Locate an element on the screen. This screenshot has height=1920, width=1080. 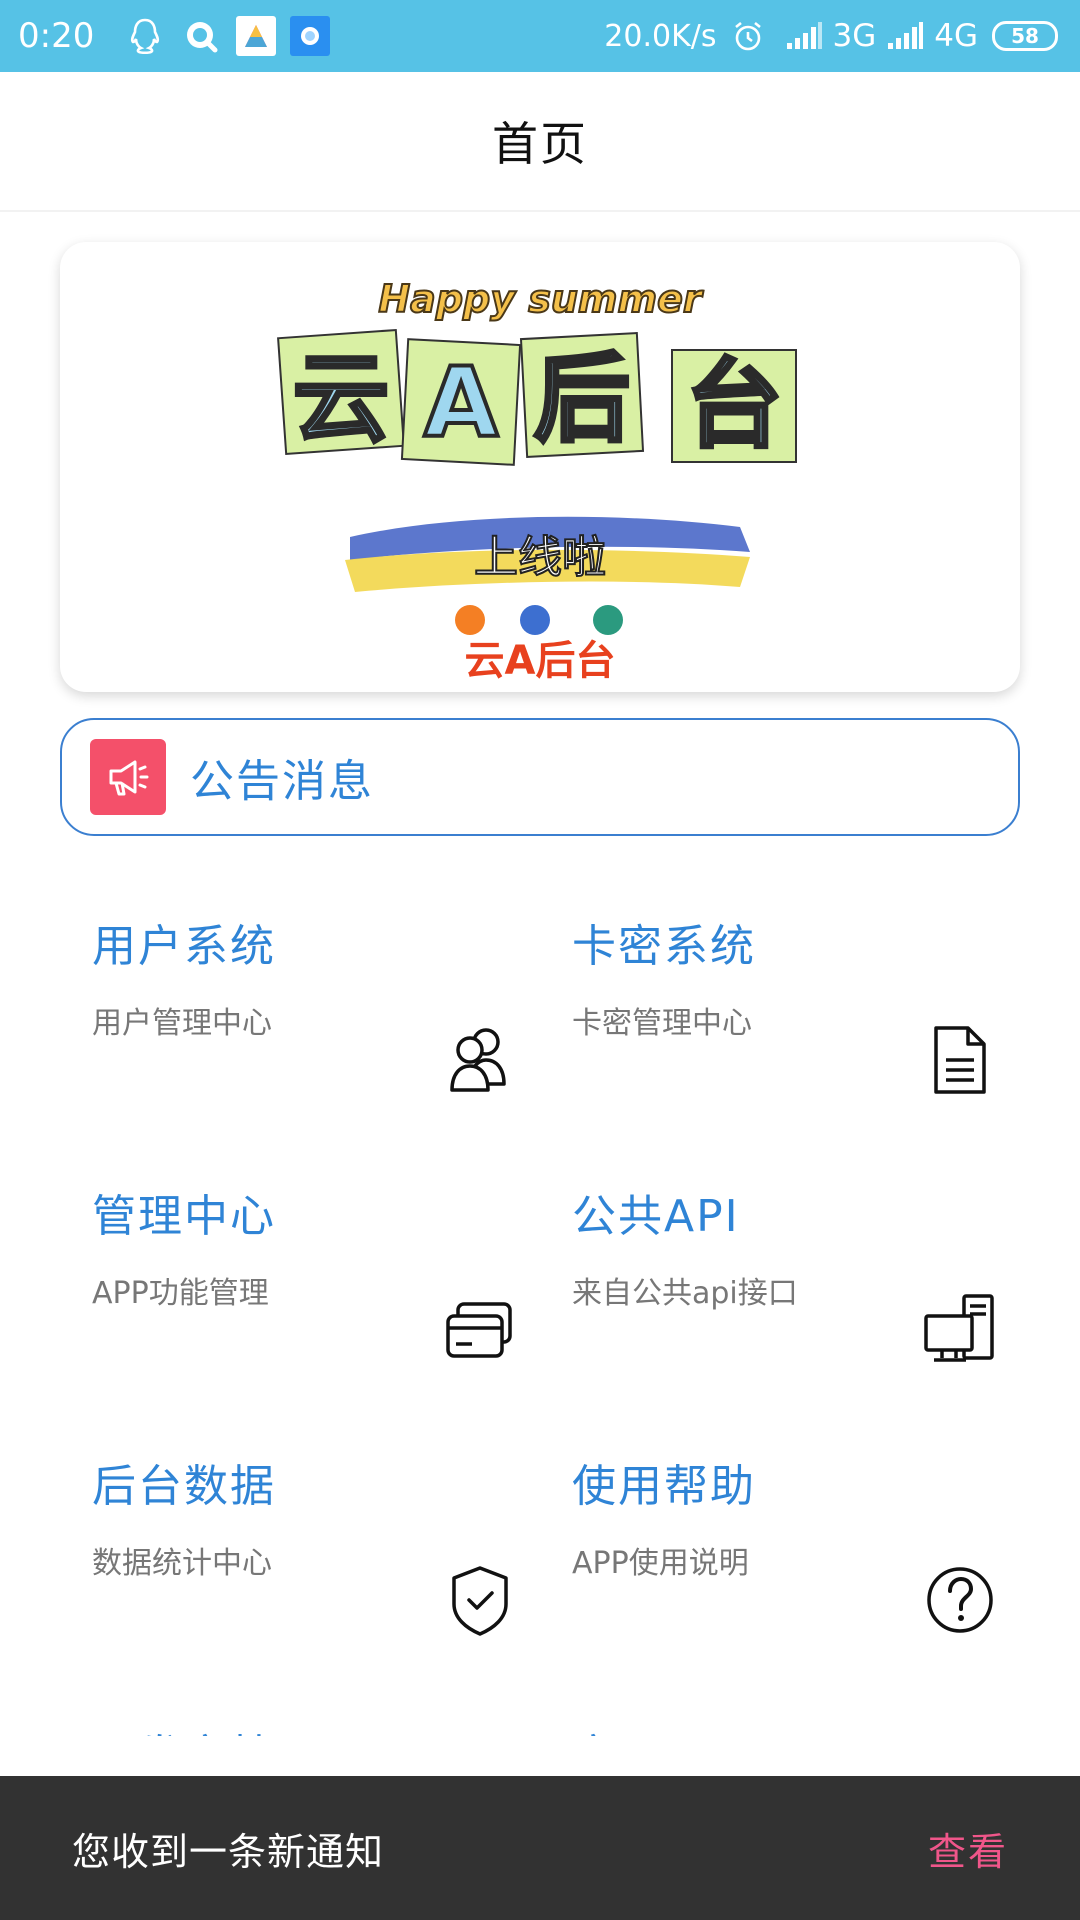
module-users: 用户系统 用户管理中心 is located at coordinates (300, 1015).